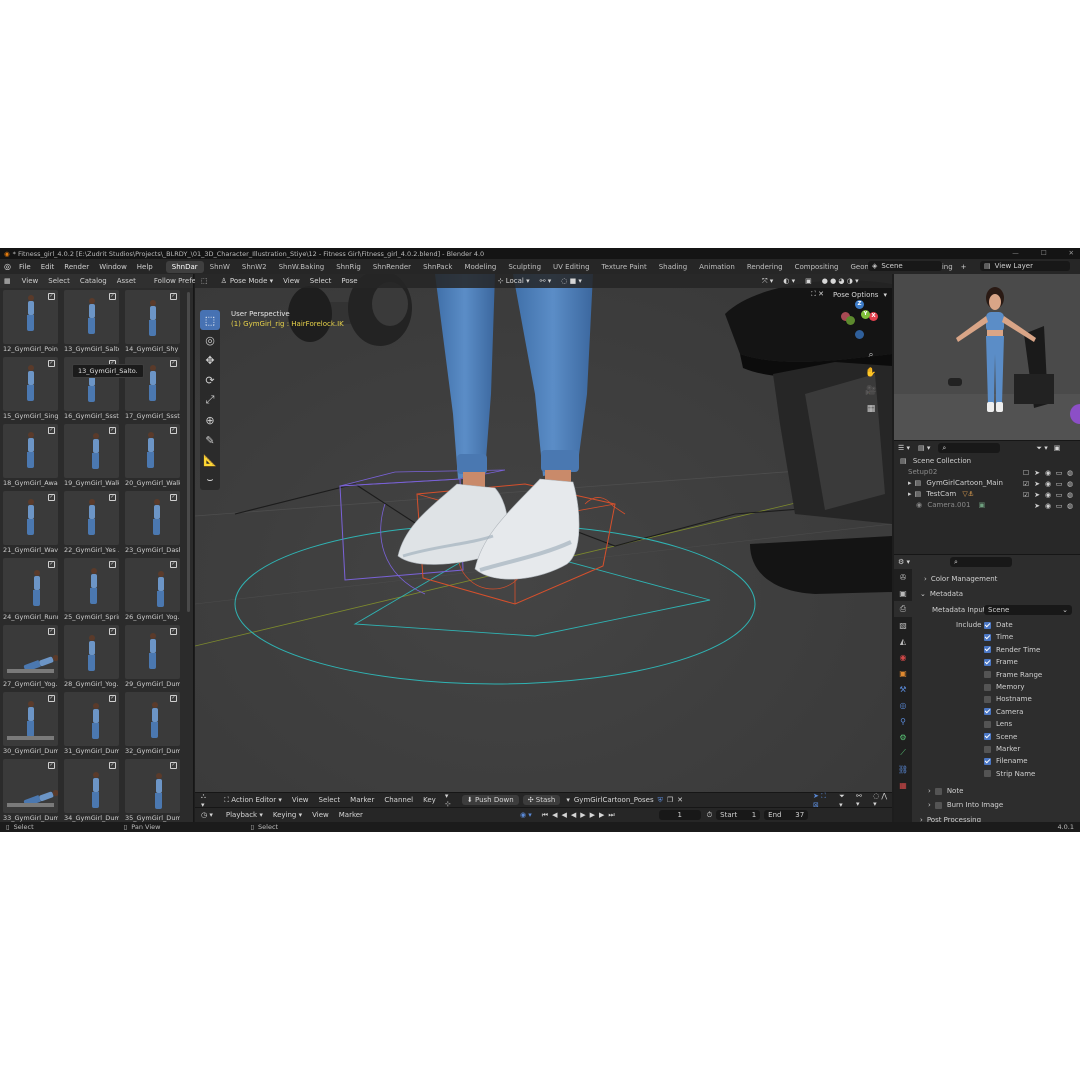 This screenshot has width=1080, height=1080. What do you see at coordinates (152, 321) in the screenshot?
I see `asset-item: ✓ 14_GymGirl_Shy` at bounding box center [152, 321].